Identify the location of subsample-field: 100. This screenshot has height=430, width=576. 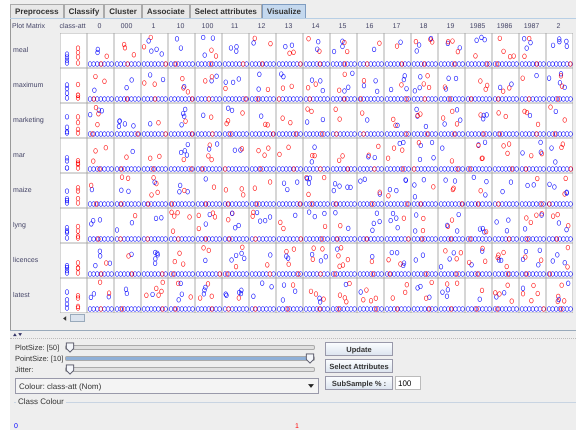
(408, 383).